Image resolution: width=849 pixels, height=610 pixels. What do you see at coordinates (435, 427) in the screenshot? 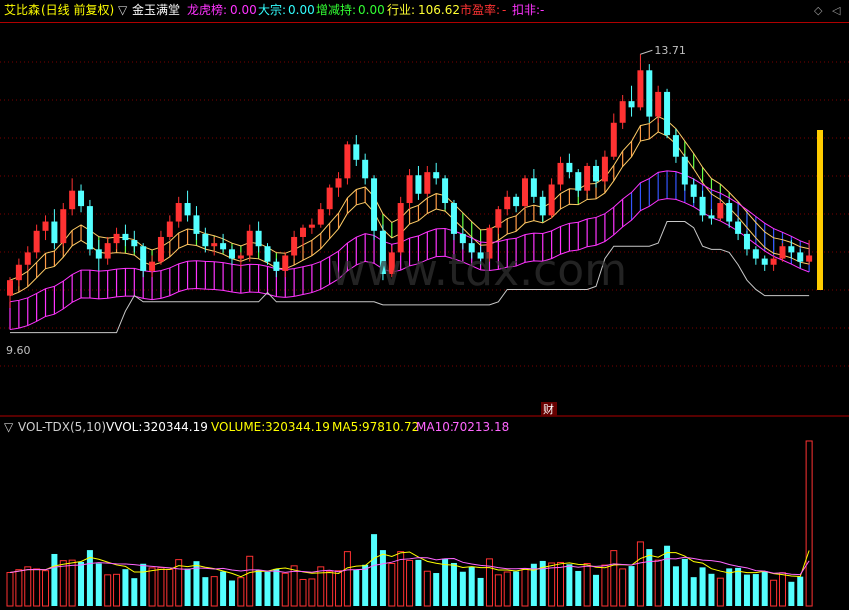
I see `ma10-label: MA10:` at bounding box center [435, 427].